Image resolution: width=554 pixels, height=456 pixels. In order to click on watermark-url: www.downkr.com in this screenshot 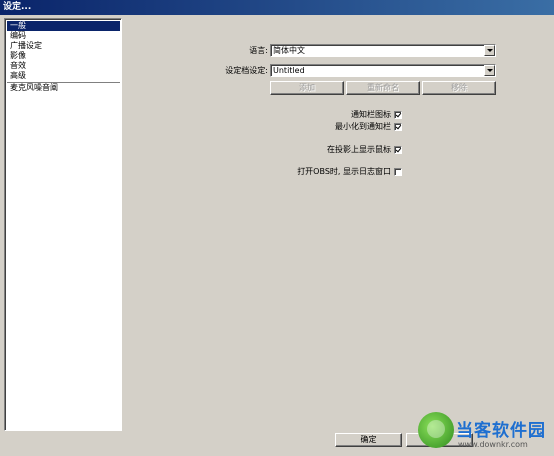, I will do `click(493, 444)`.